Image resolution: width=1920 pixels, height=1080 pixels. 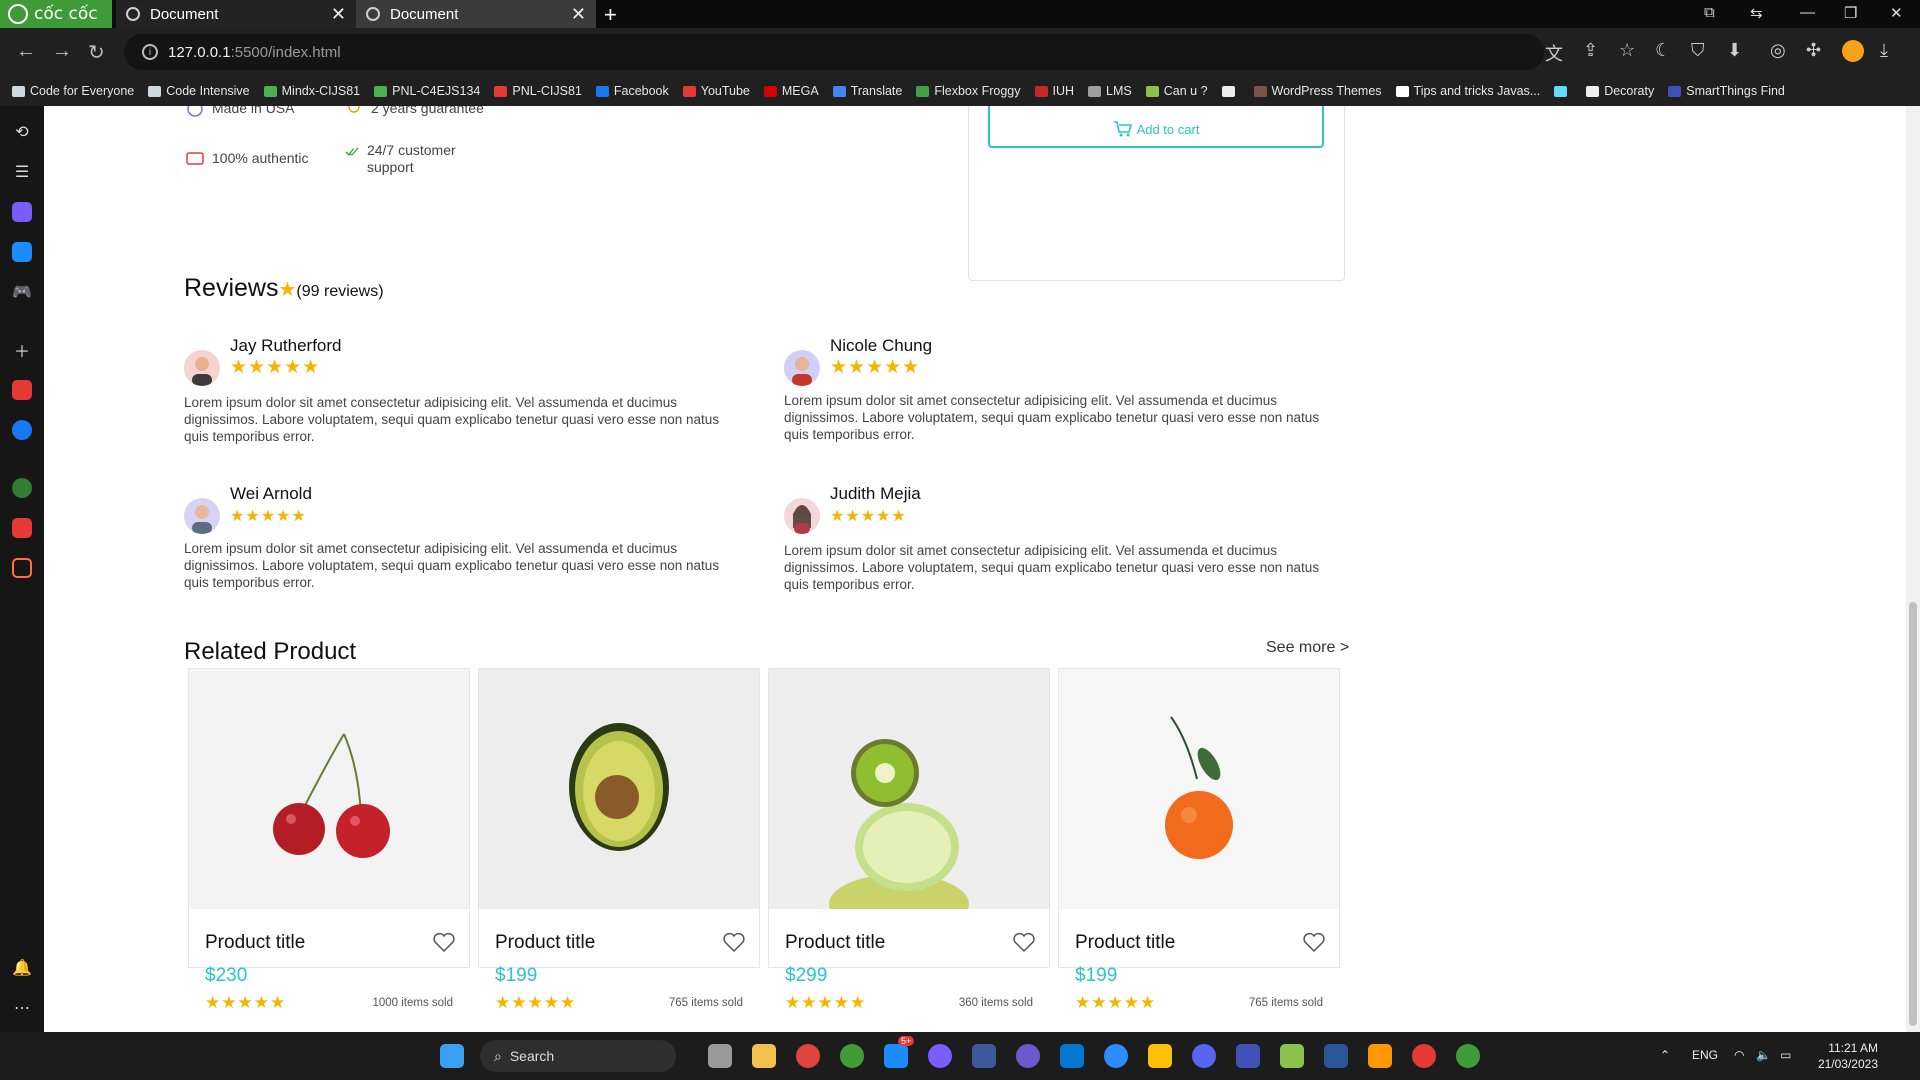 What do you see at coordinates (1160, 1056) in the screenshot?
I see `star-app-icon` at bounding box center [1160, 1056].